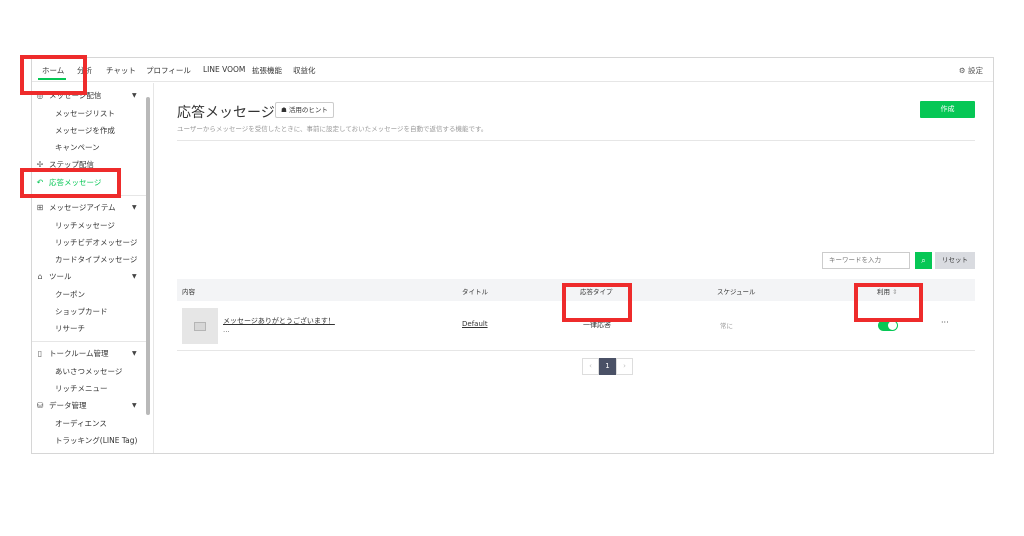  What do you see at coordinates (81, 388) in the screenshot?
I see `sidebar-item-rich-menu: リッチメニュー` at bounding box center [81, 388].